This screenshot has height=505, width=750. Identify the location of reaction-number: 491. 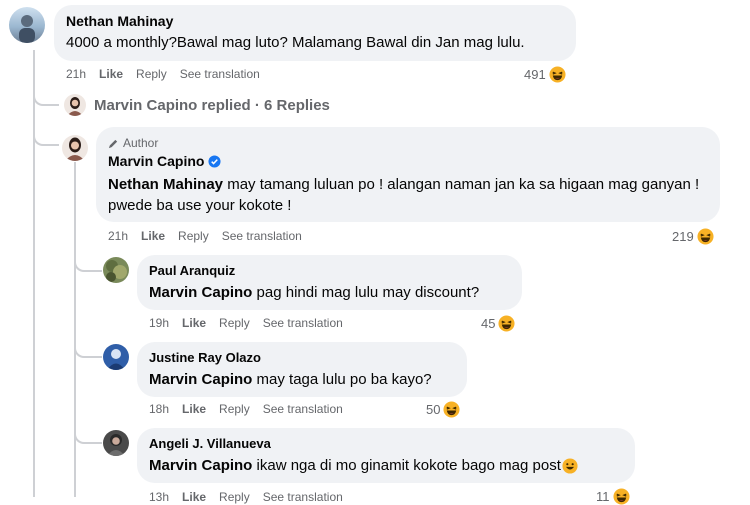
(535, 74).